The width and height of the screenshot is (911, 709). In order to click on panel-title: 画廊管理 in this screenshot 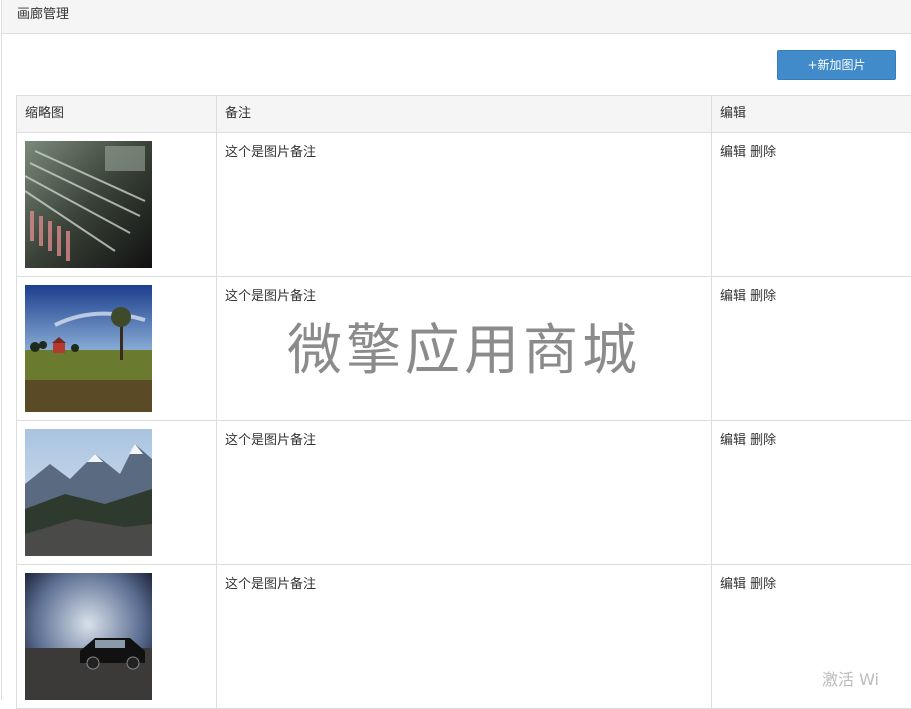, I will do `click(456, 17)`.